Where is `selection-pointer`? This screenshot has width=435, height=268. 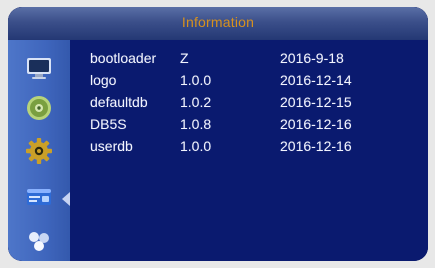 selection-pointer is located at coordinates (66, 199).